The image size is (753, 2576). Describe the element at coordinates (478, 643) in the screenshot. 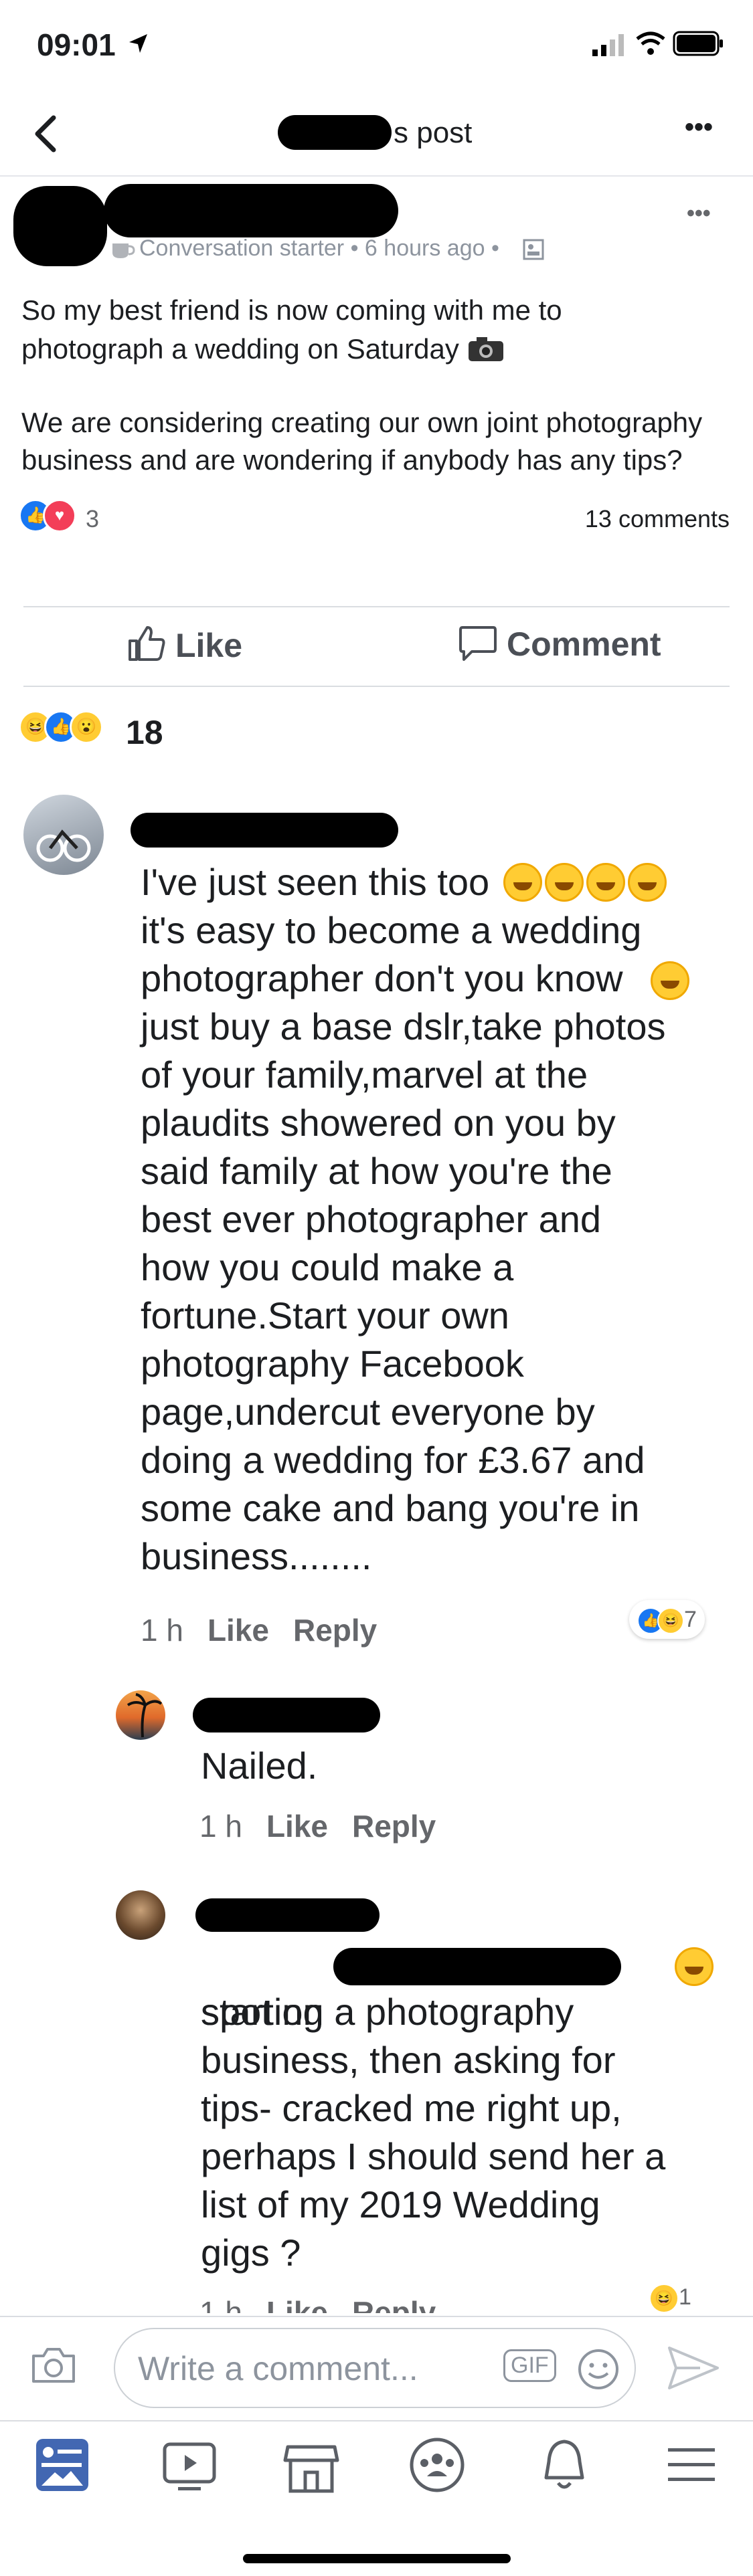

I see `comment-bubble-icon` at that location.